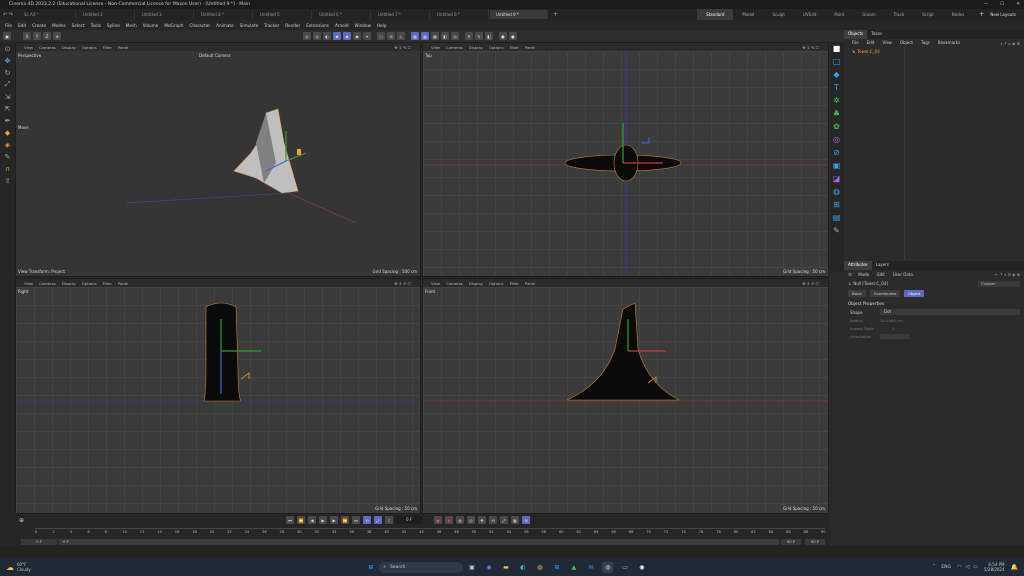 The width and height of the screenshot is (1024, 576). I want to click on new-layouts-button: New Layouts, so click(1007, 14).